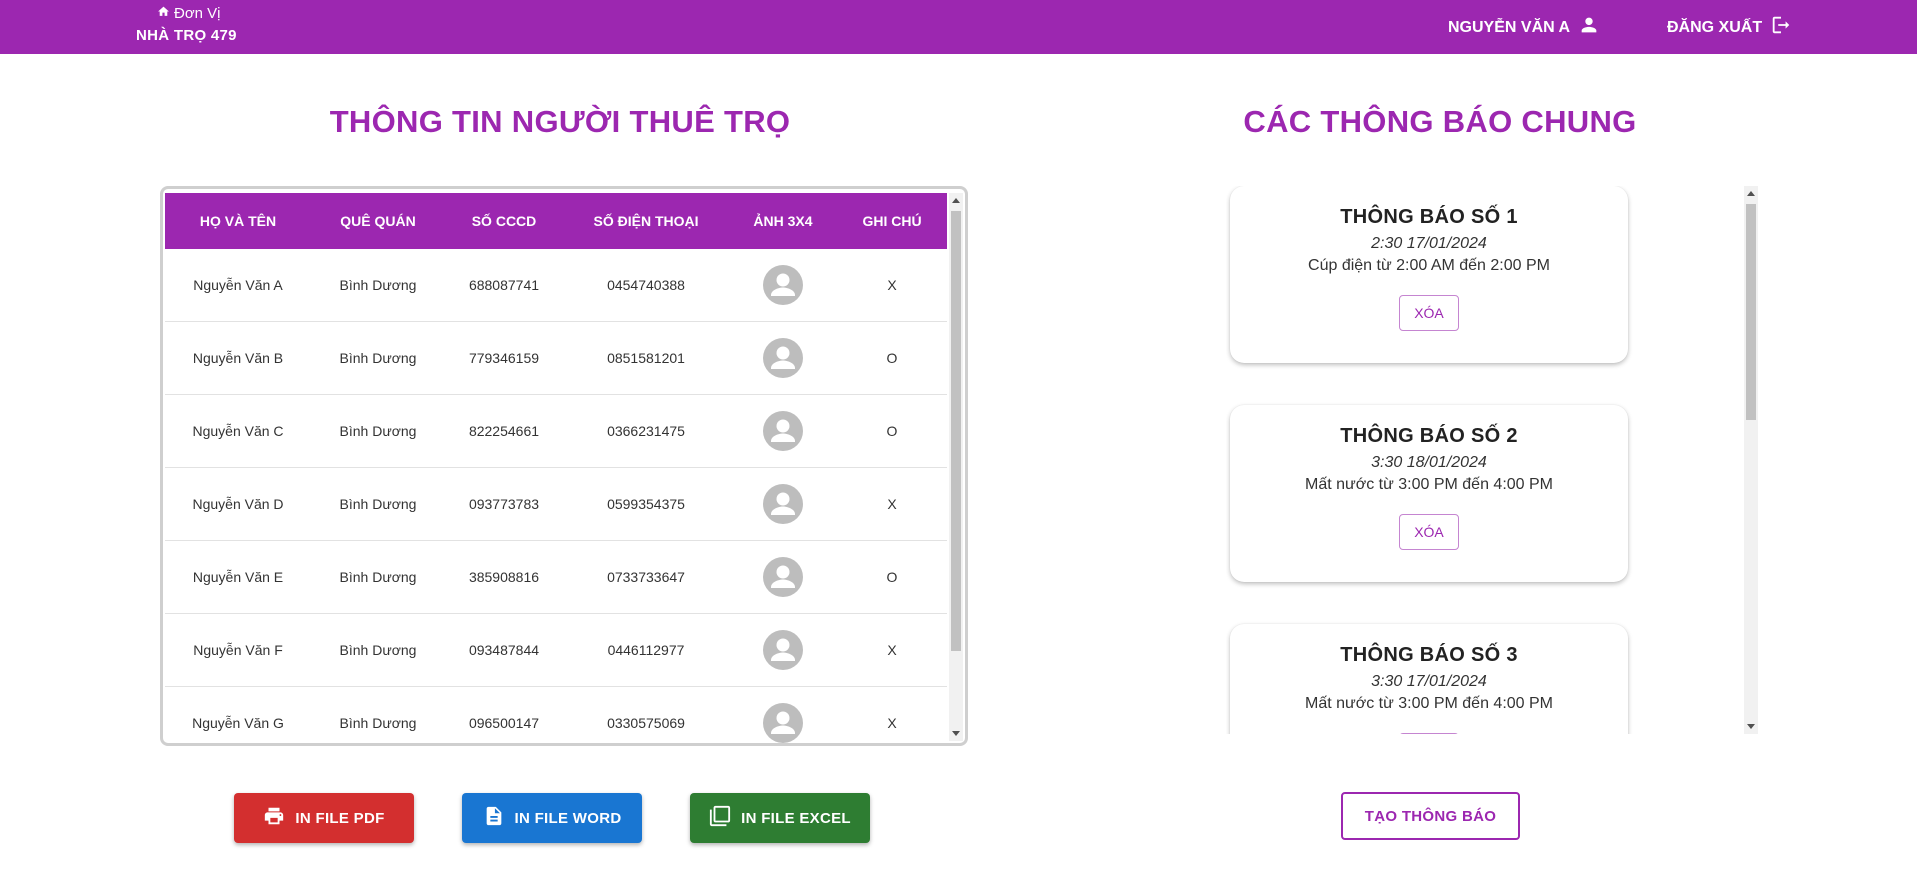 This screenshot has width=1917, height=891. I want to click on cell-name: Nguyễn Văn G, so click(238, 723).